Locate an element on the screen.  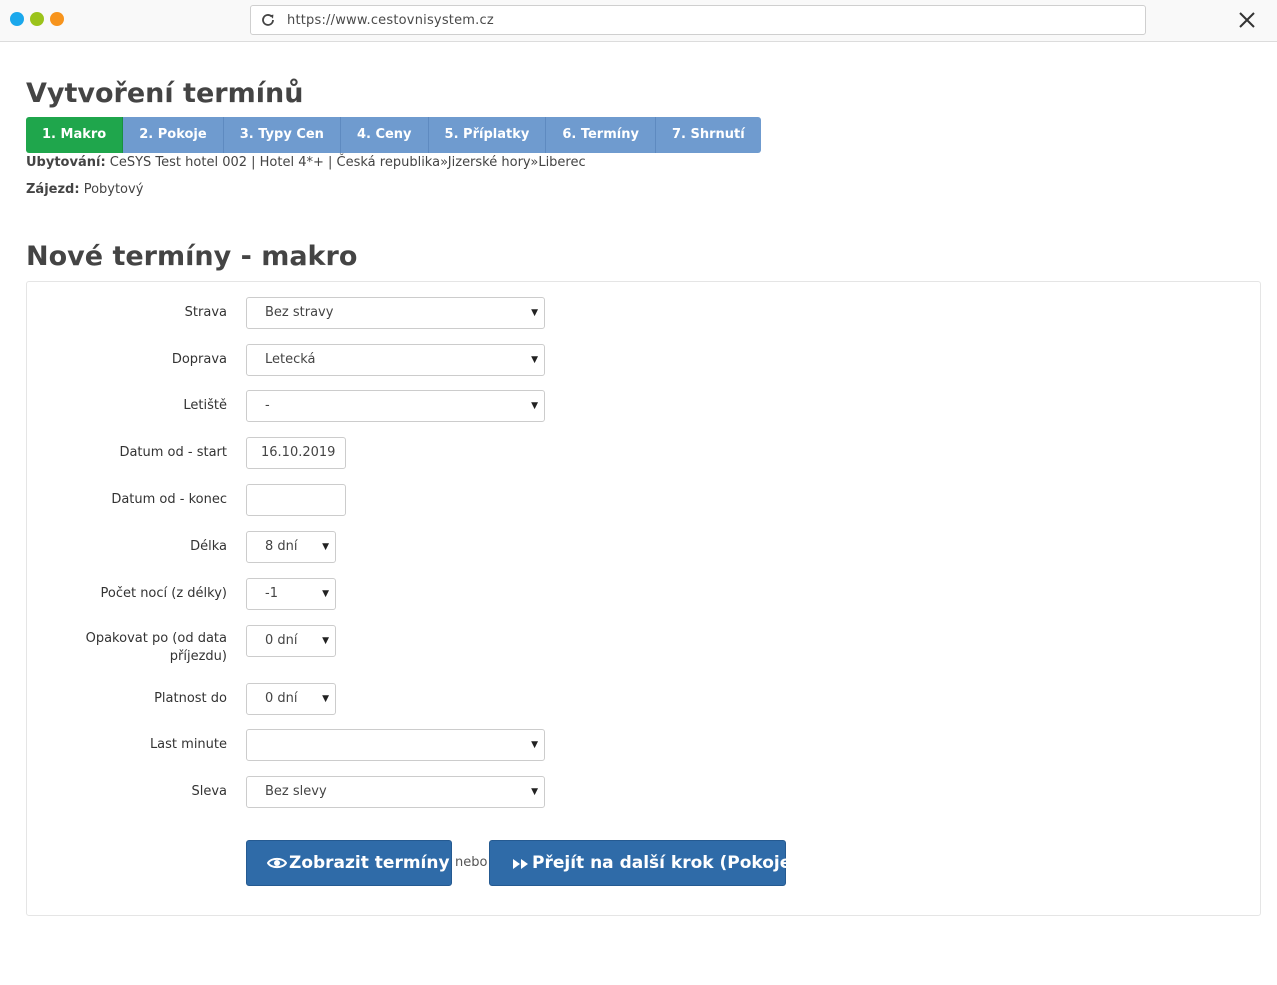
datum-start-value: 16.10.2019 is located at coordinates (298, 452).